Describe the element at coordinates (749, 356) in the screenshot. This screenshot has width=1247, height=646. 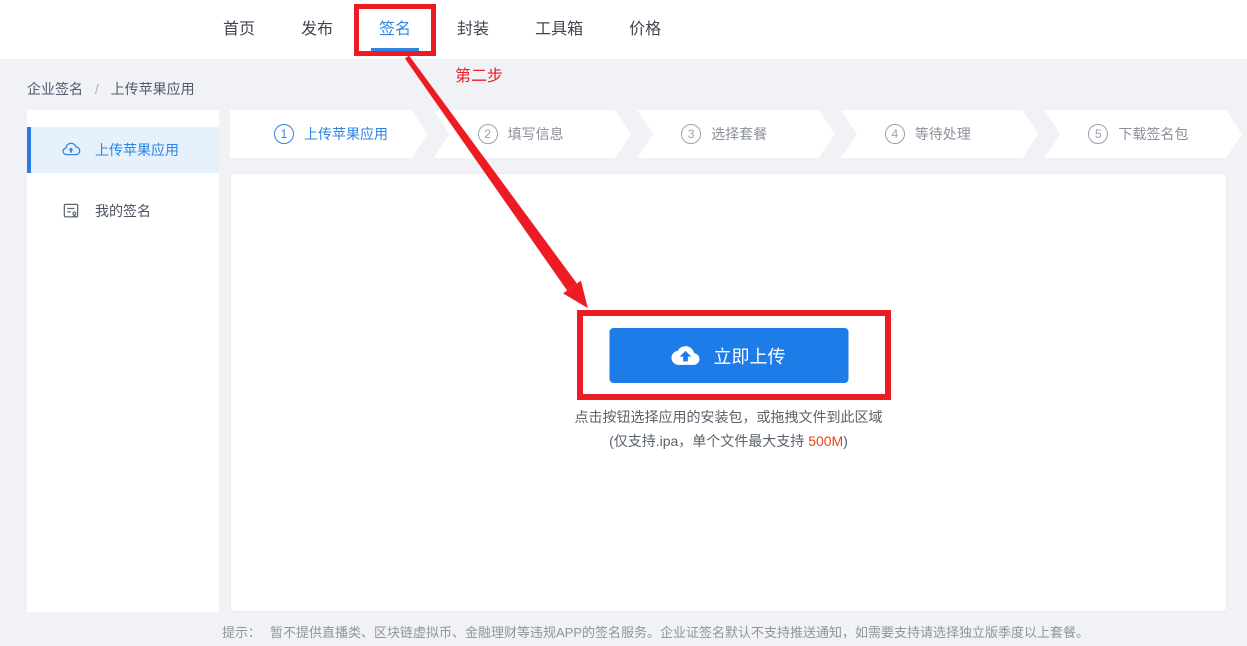
I see `upload-button-label: 立即上传` at that location.